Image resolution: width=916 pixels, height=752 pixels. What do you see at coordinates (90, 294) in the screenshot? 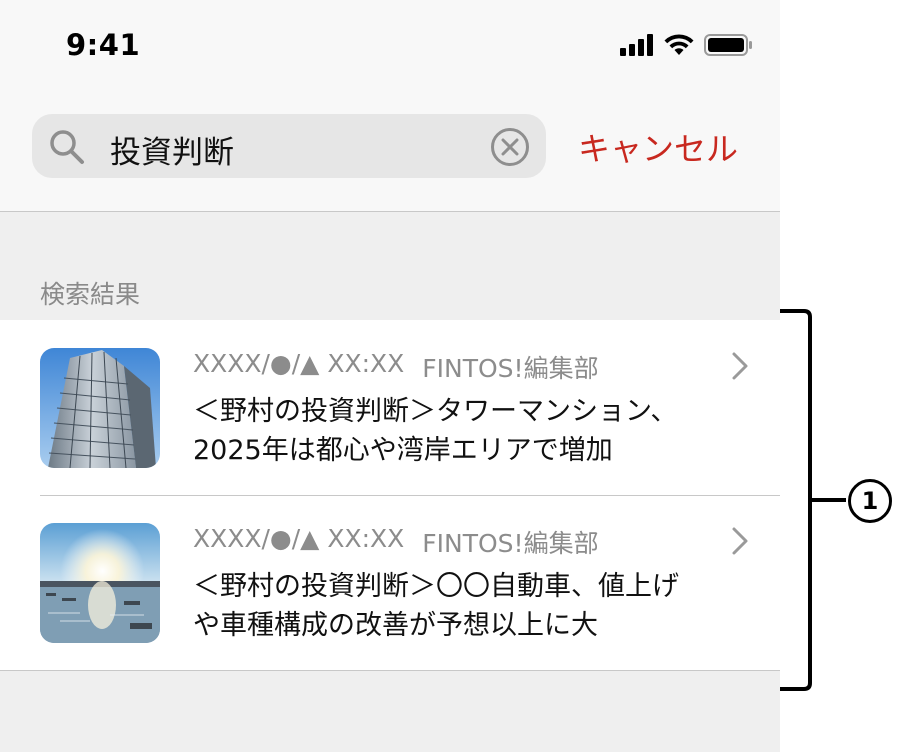
I see `search-results-heading: 検索結果` at bounding box center [90, 294].